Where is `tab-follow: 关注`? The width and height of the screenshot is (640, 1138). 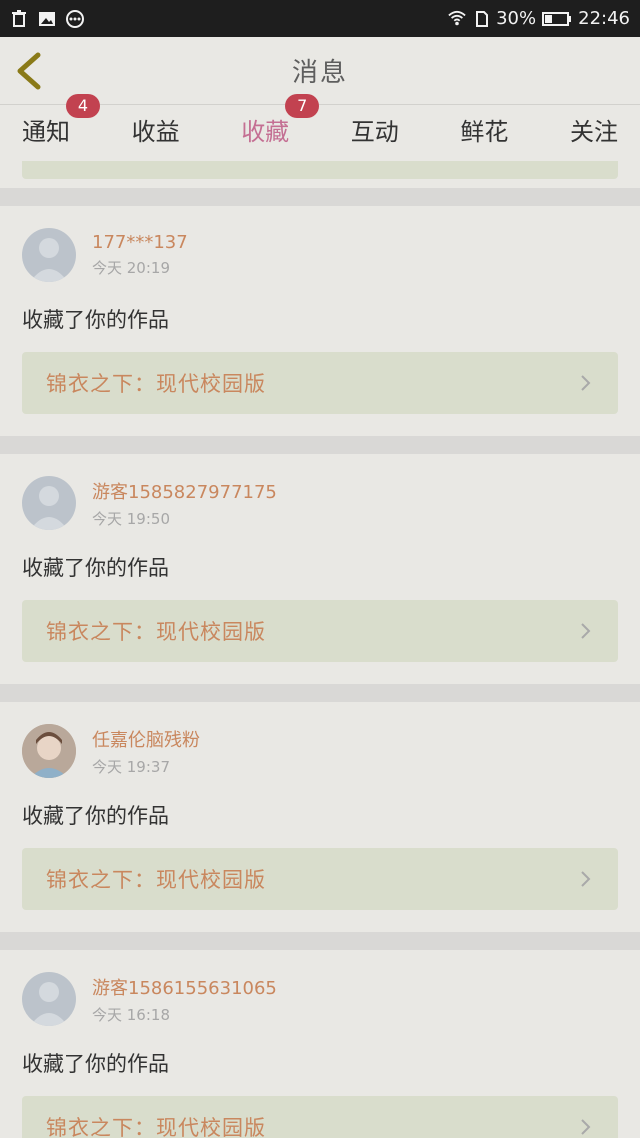
tab-follow: 关注 is located at coordinates (594, 131).